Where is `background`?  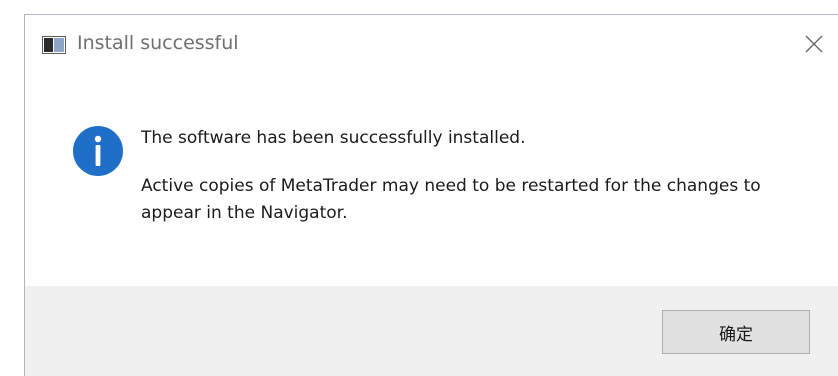 background is located at coordinates (419, 7).